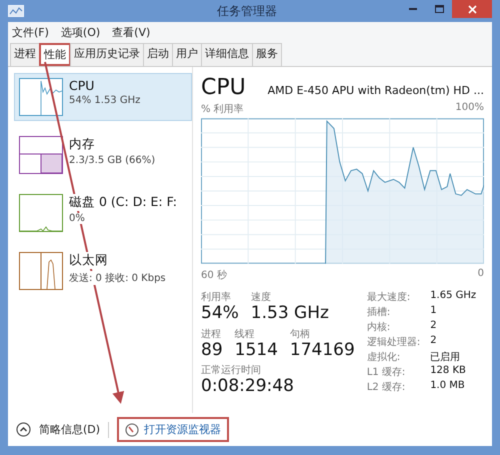  What do you see at coordinates (55, 54) in the screenshot?
I see `tab: 性能` at bounding box center [55, 54].